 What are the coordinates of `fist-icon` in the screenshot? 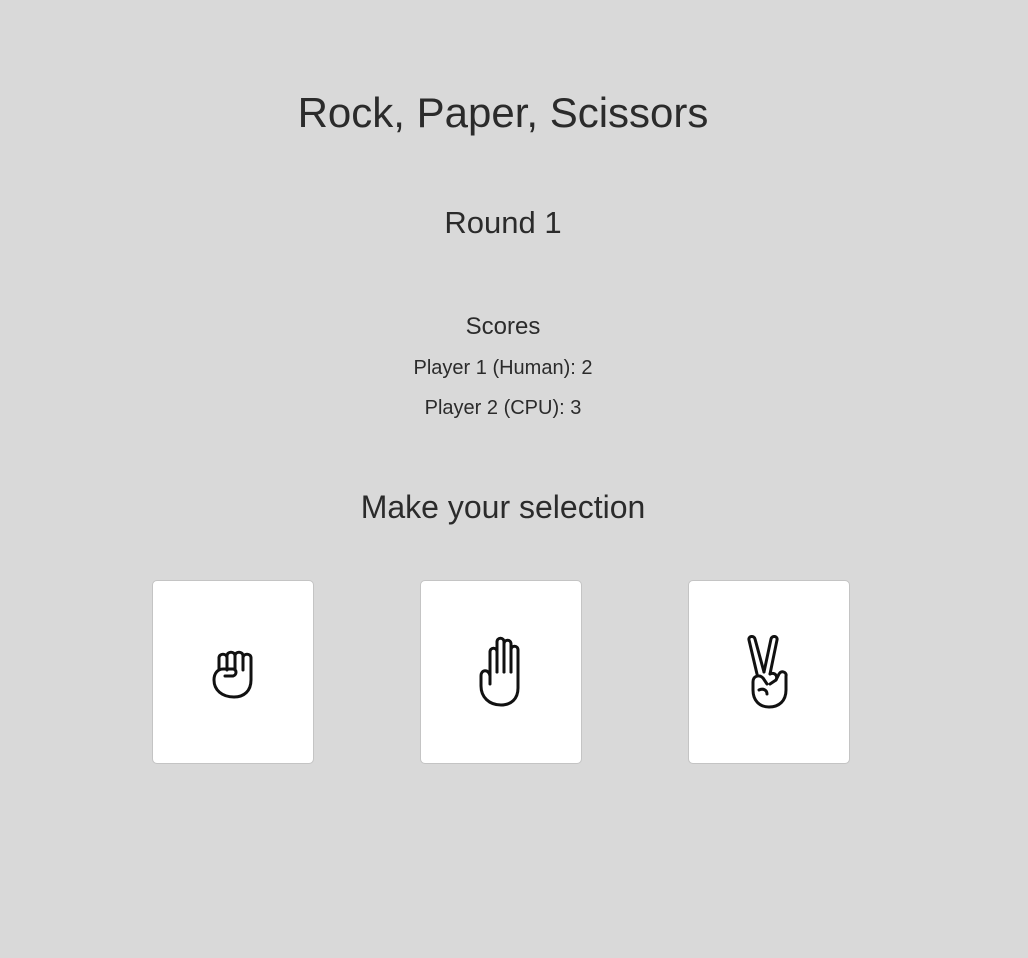 It's located at (233, 672).